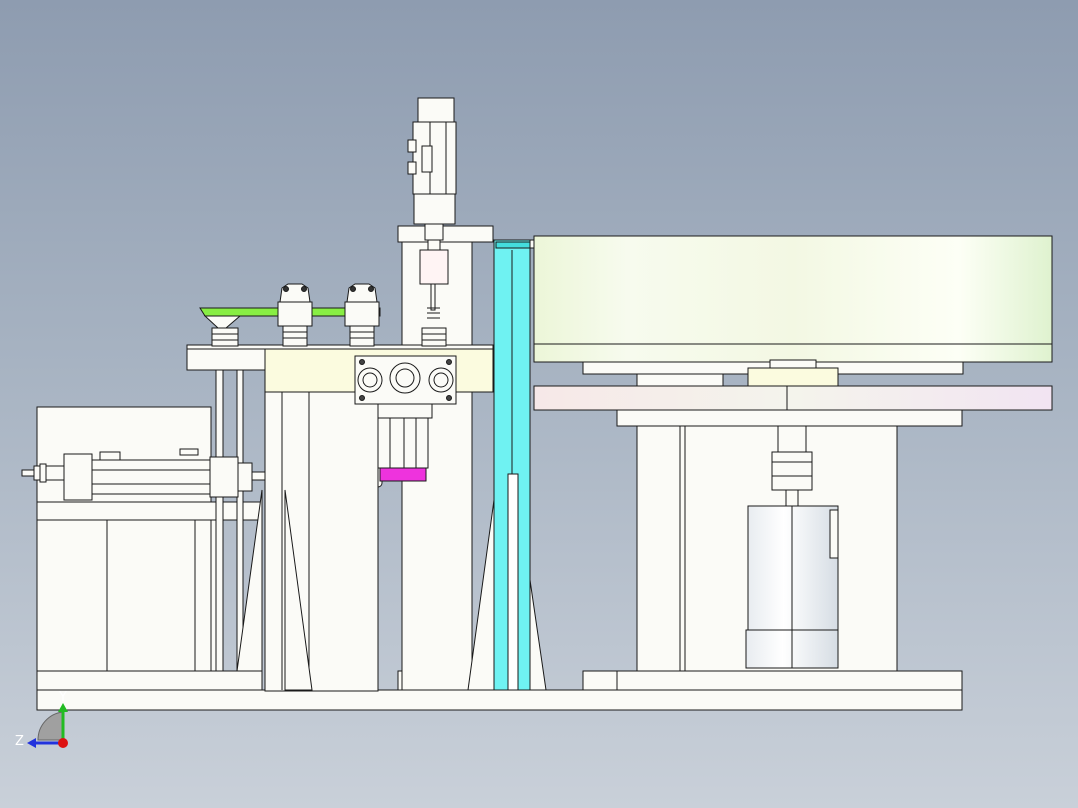 The height and width of the screenshot is (808, 1078). Describe the element at coordinates (62, 697) in the screenshot. I see `y-axis-label: Y` at that location.